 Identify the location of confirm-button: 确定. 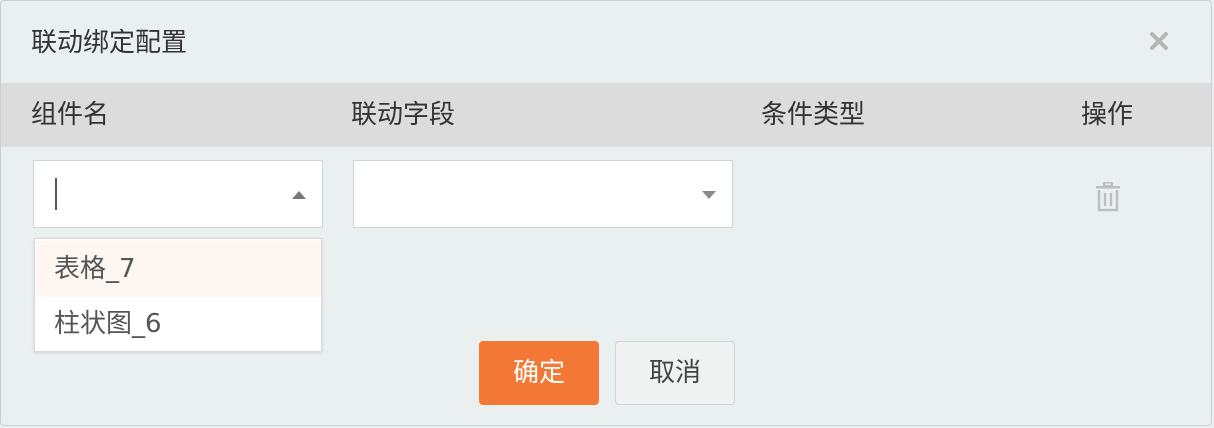
(539, 373).